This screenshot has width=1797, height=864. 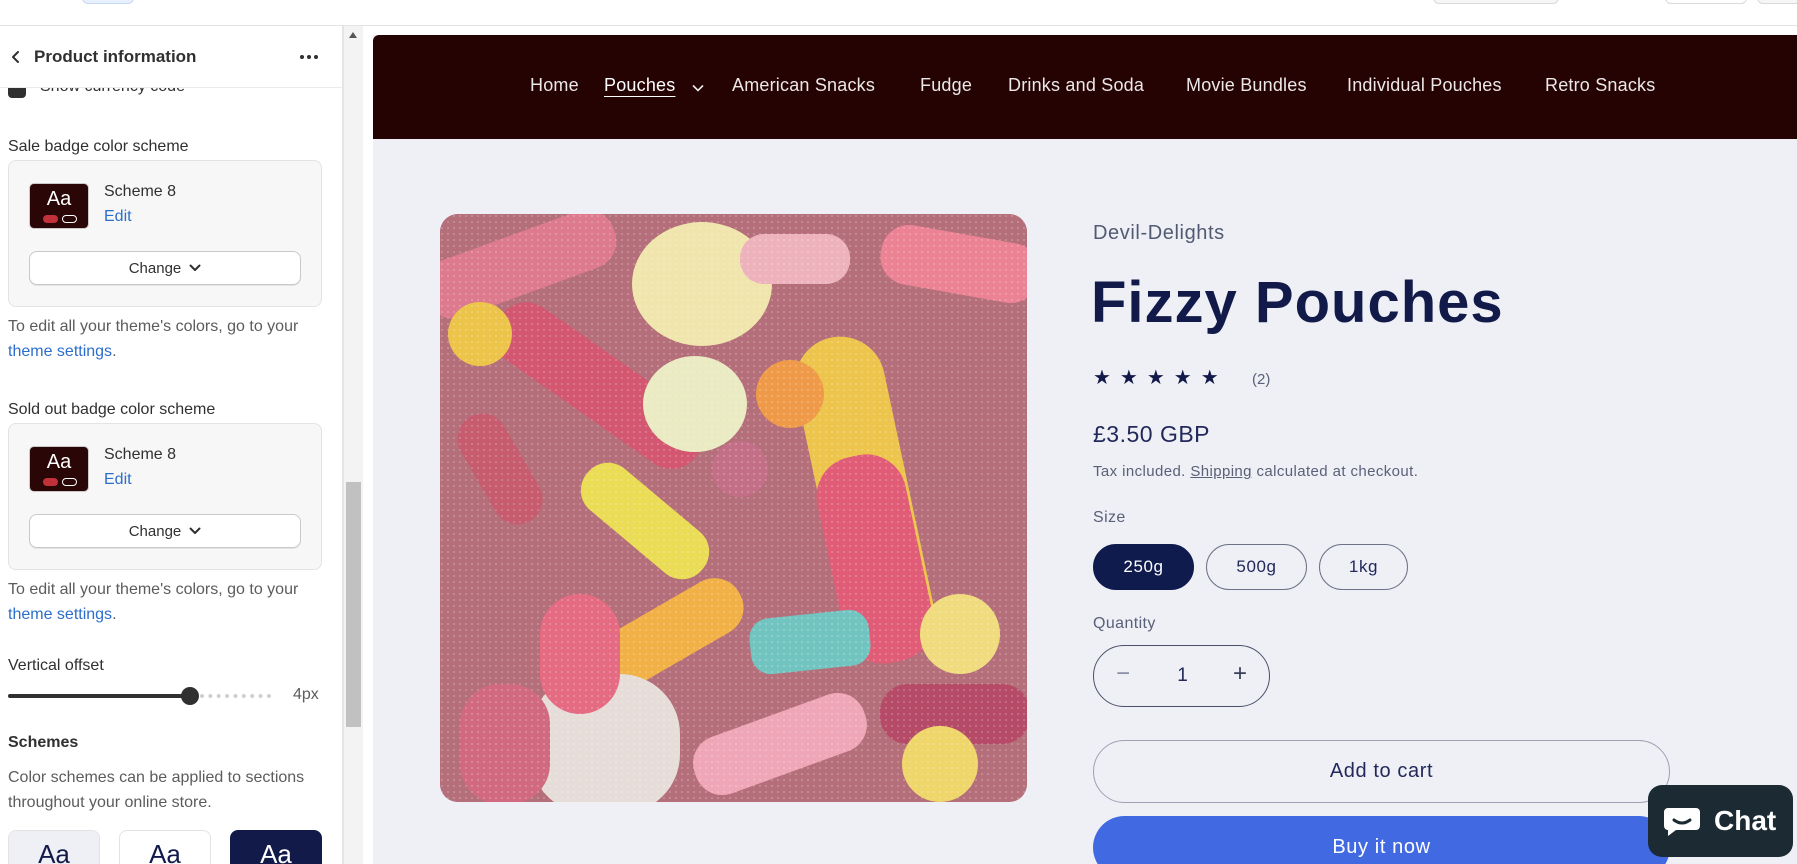 I want to click on review-count: (2), so click(x=1261, y=379).